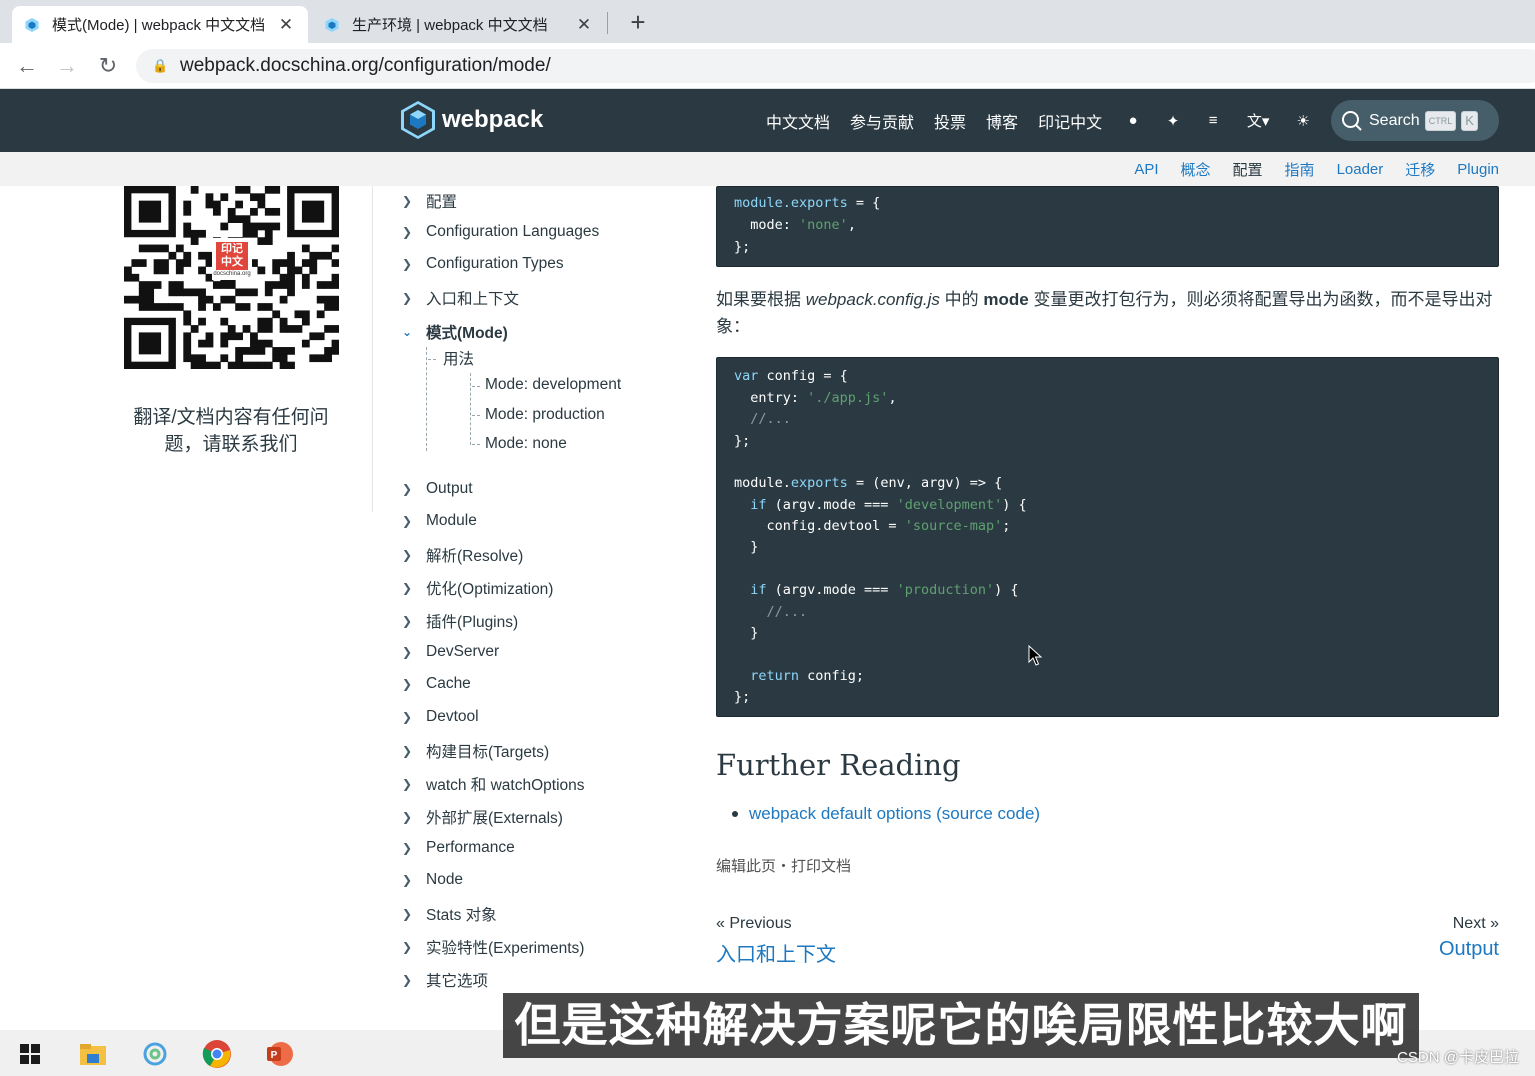 The width and height of the screenshot is (1535, 1076). Describe the element at coordinates (1146, 169) in the screenshot. I see `subnav-api: API` at that location.